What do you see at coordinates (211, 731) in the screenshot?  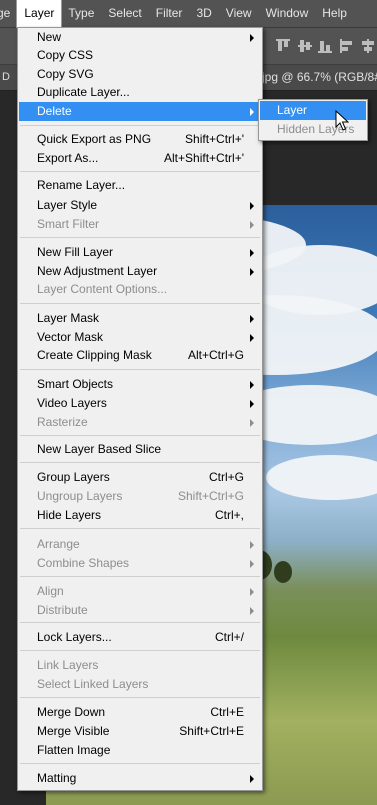 I see `menu-item-shortcut: Shift+Ctrl+E` at bounding box center [211, 731].